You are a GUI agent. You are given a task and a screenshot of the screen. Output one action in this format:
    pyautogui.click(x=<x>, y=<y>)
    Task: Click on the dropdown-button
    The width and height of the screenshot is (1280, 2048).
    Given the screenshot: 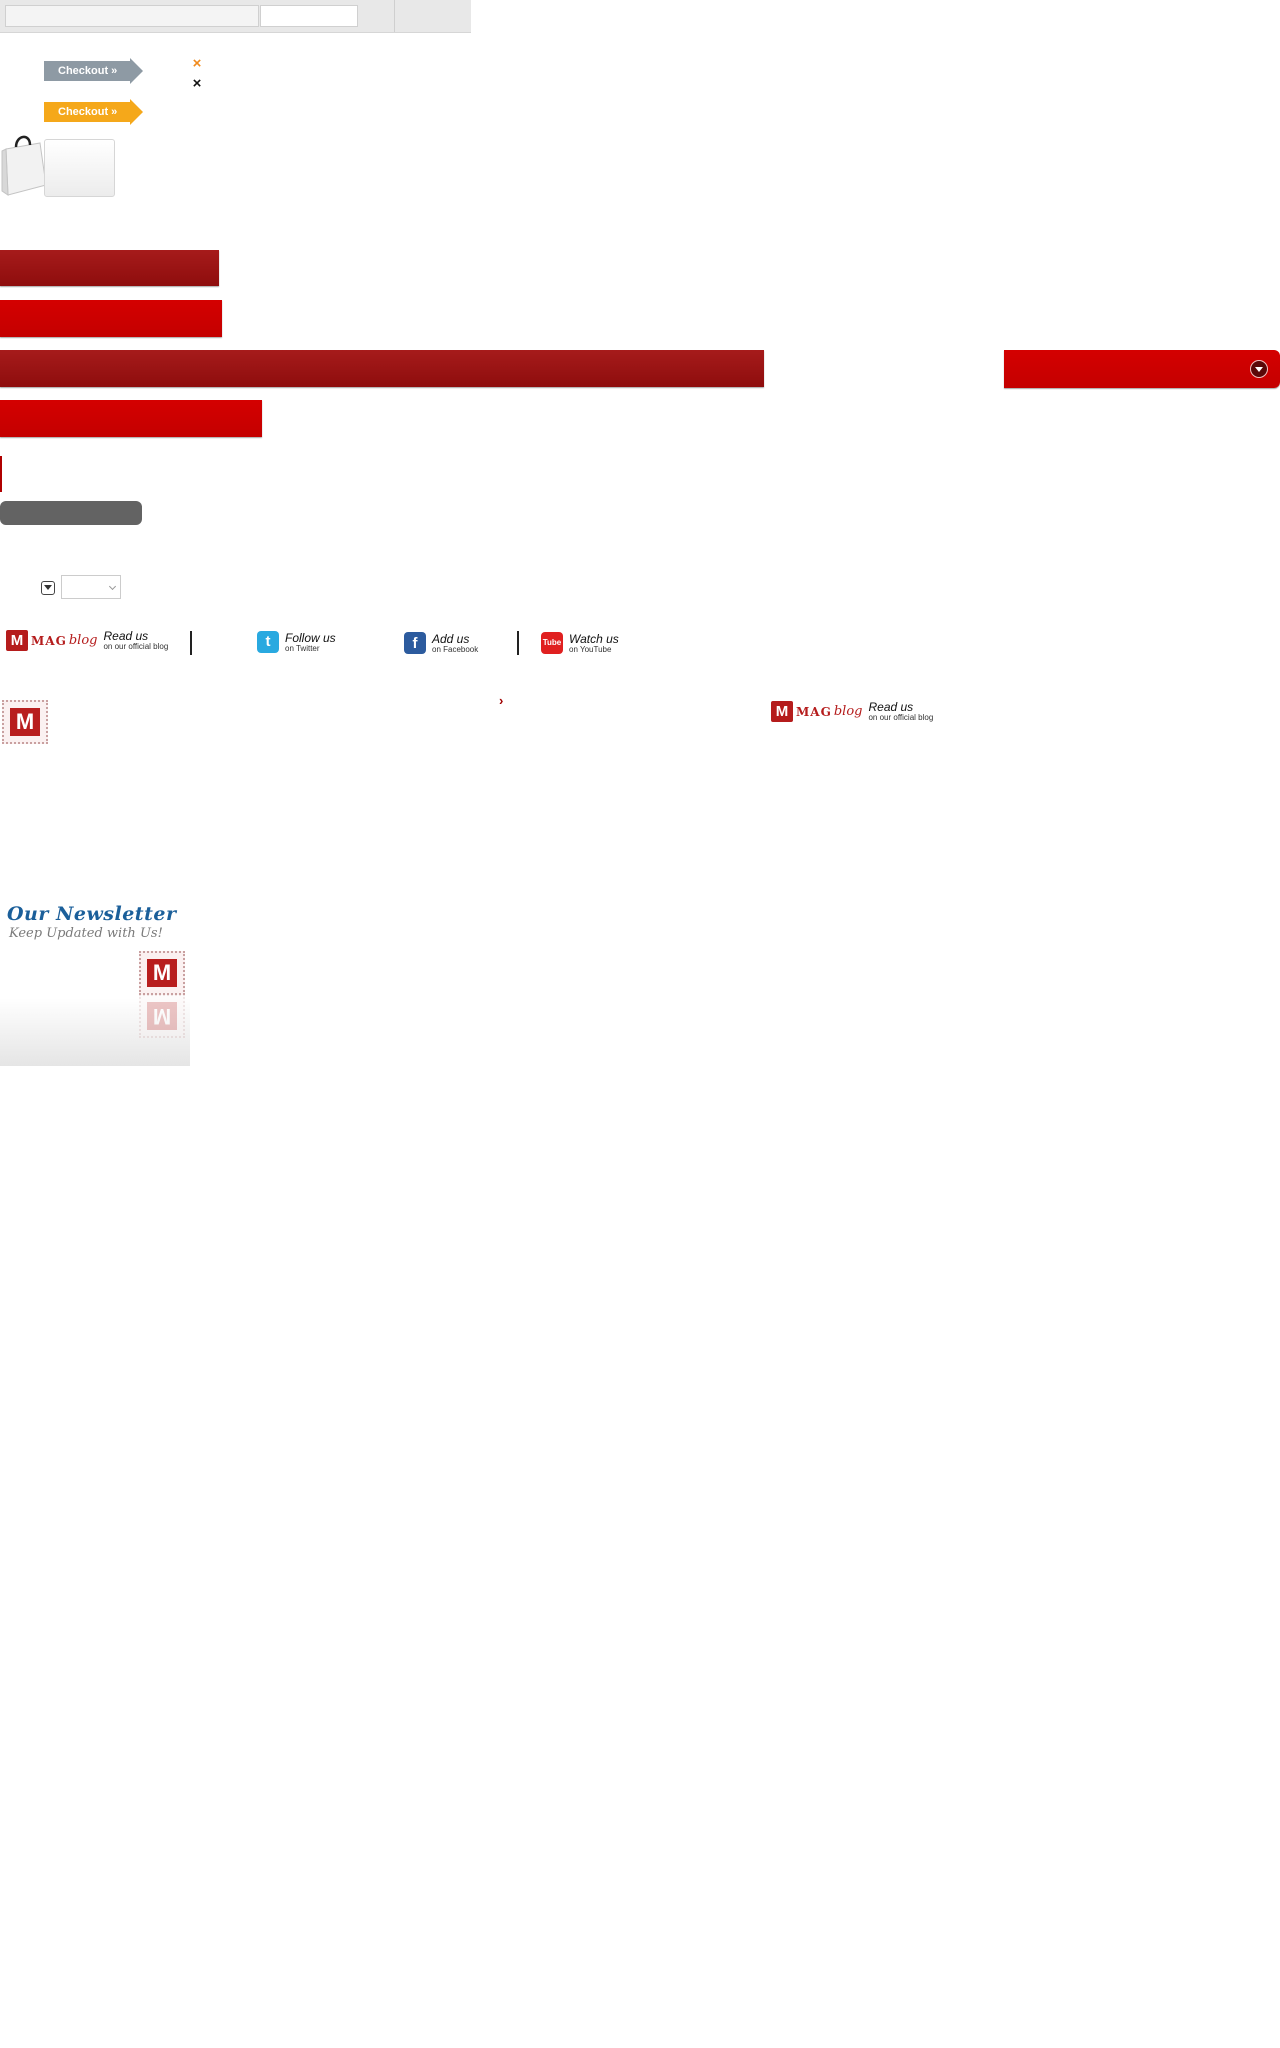 What is the action you would take?
    pyautogui.click(x=1142, y=369)
    